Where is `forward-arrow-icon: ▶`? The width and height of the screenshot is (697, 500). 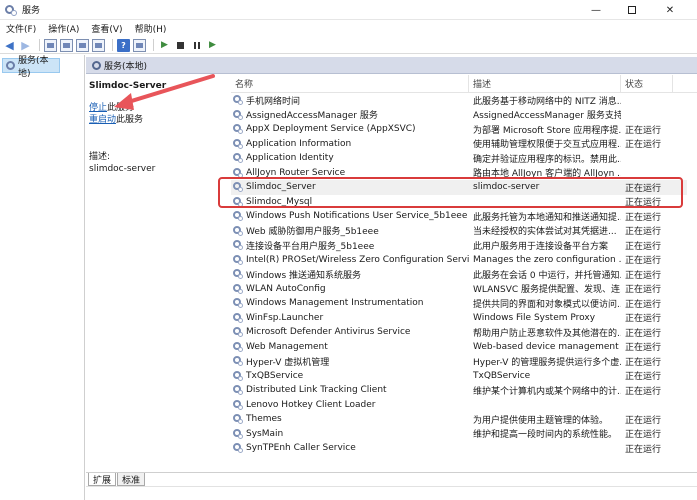
forward-arrow-icon: ▶ is located at coordinates (25, 45).